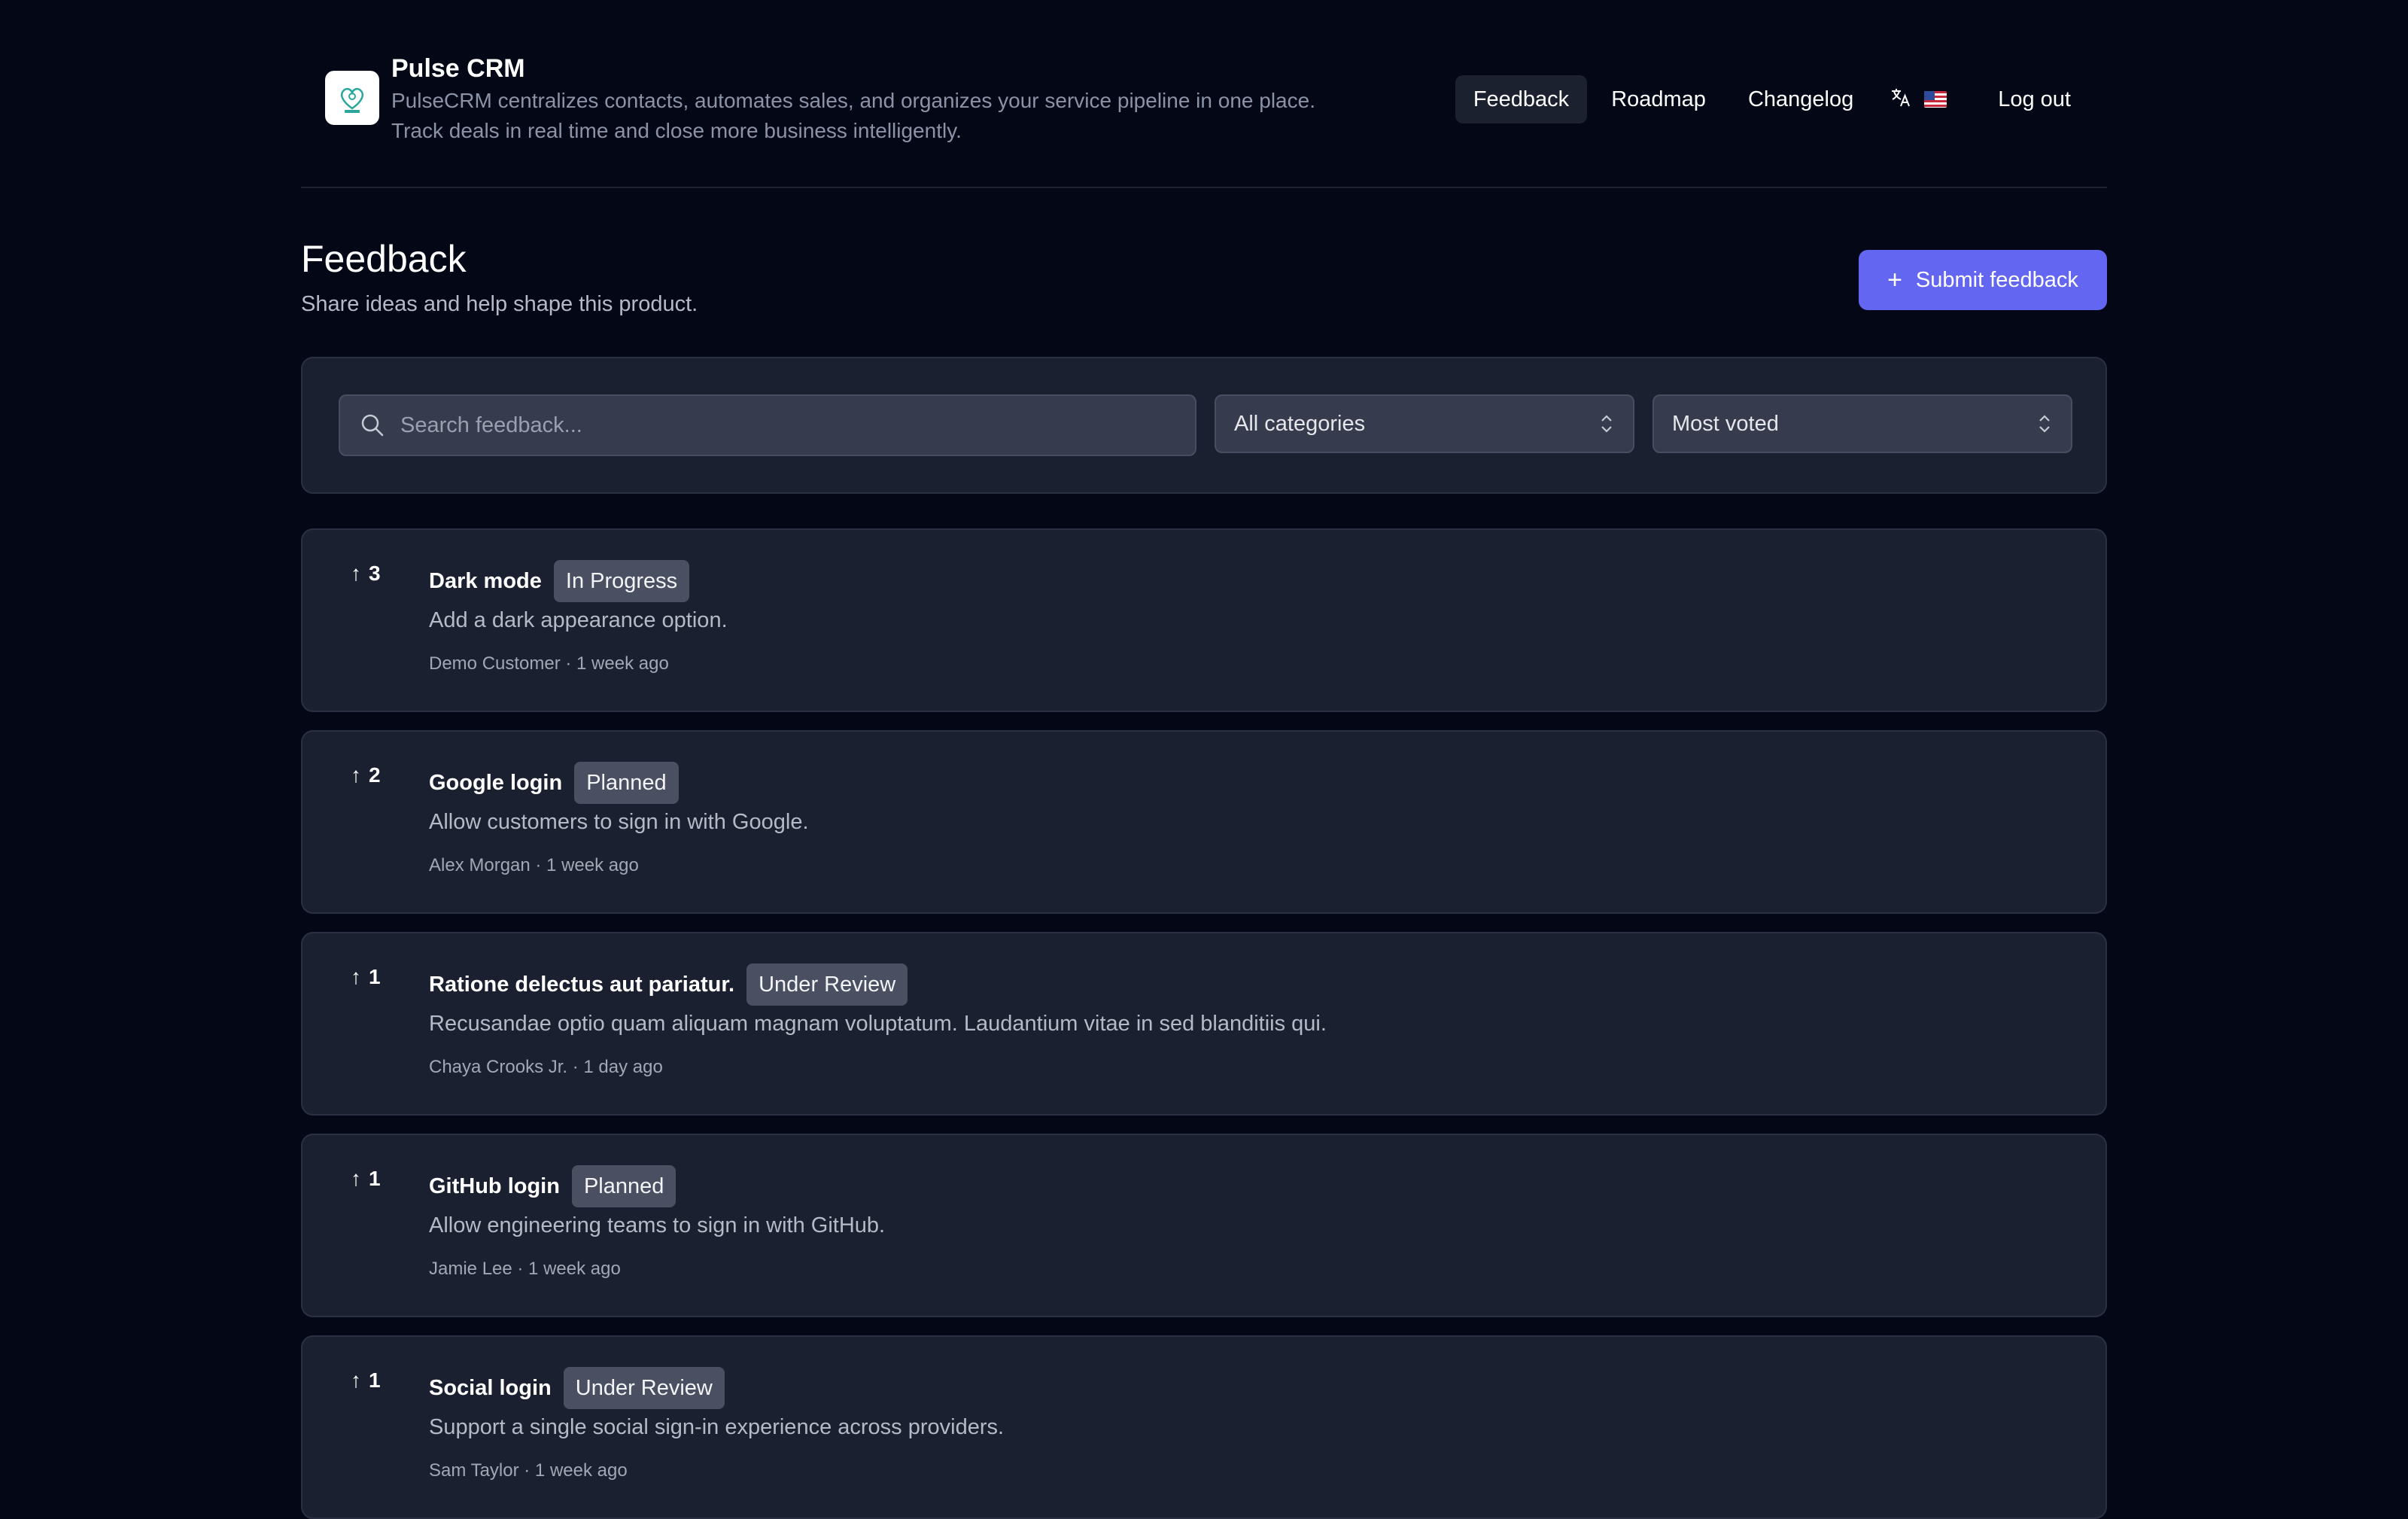  What do you see at coordinates (549, 663) in the screenshot?
I see `feedback-meta: Demo Customer · 1 week ago` at bounding box center [549, 663].